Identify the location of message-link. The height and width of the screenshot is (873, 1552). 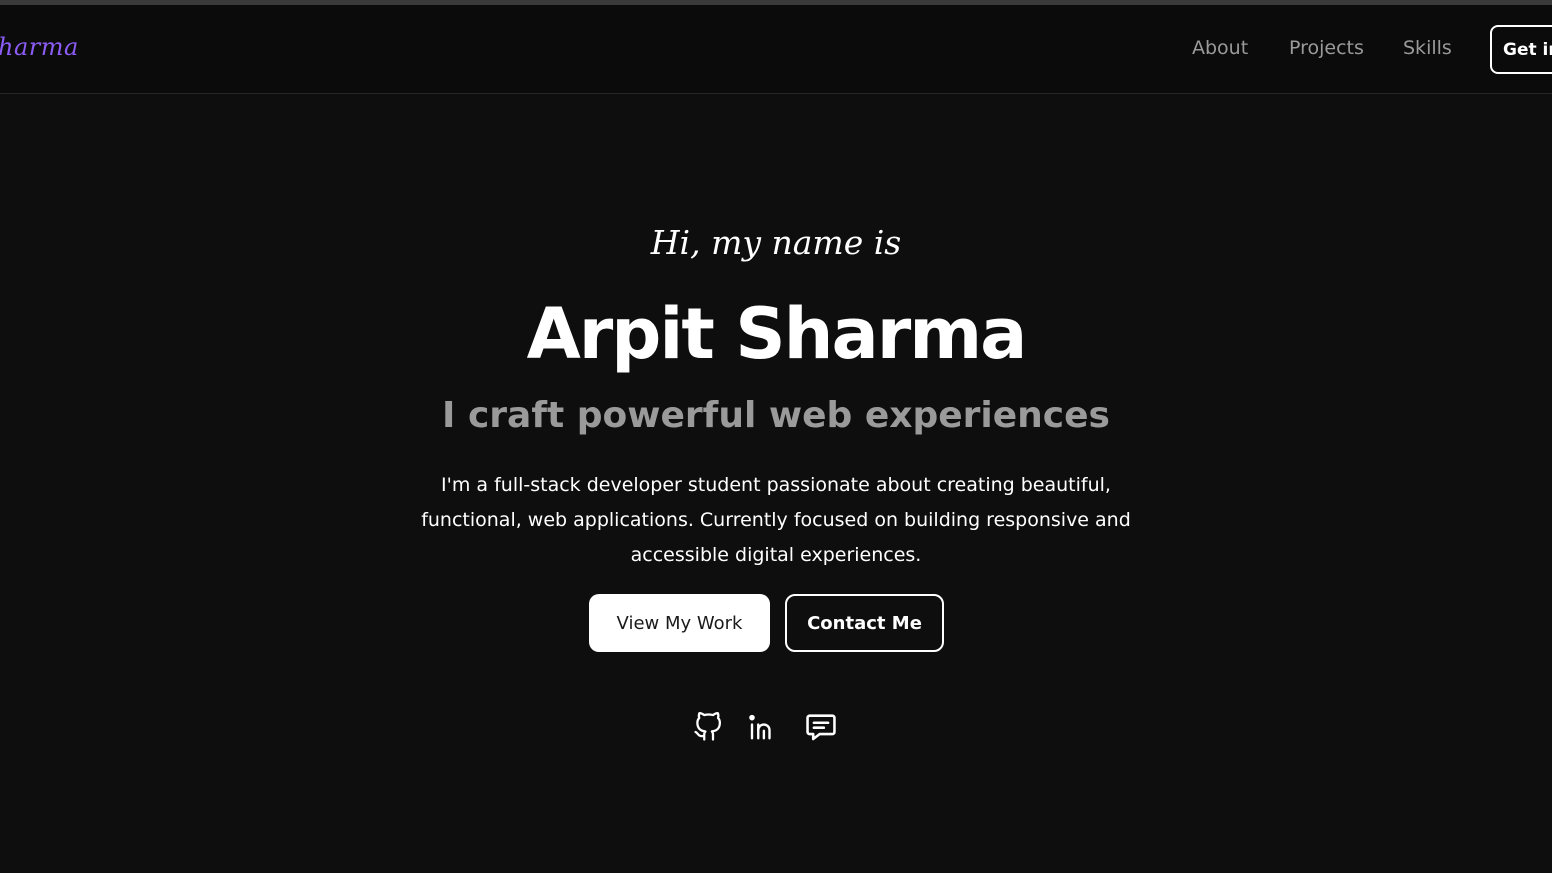
(821, 727).